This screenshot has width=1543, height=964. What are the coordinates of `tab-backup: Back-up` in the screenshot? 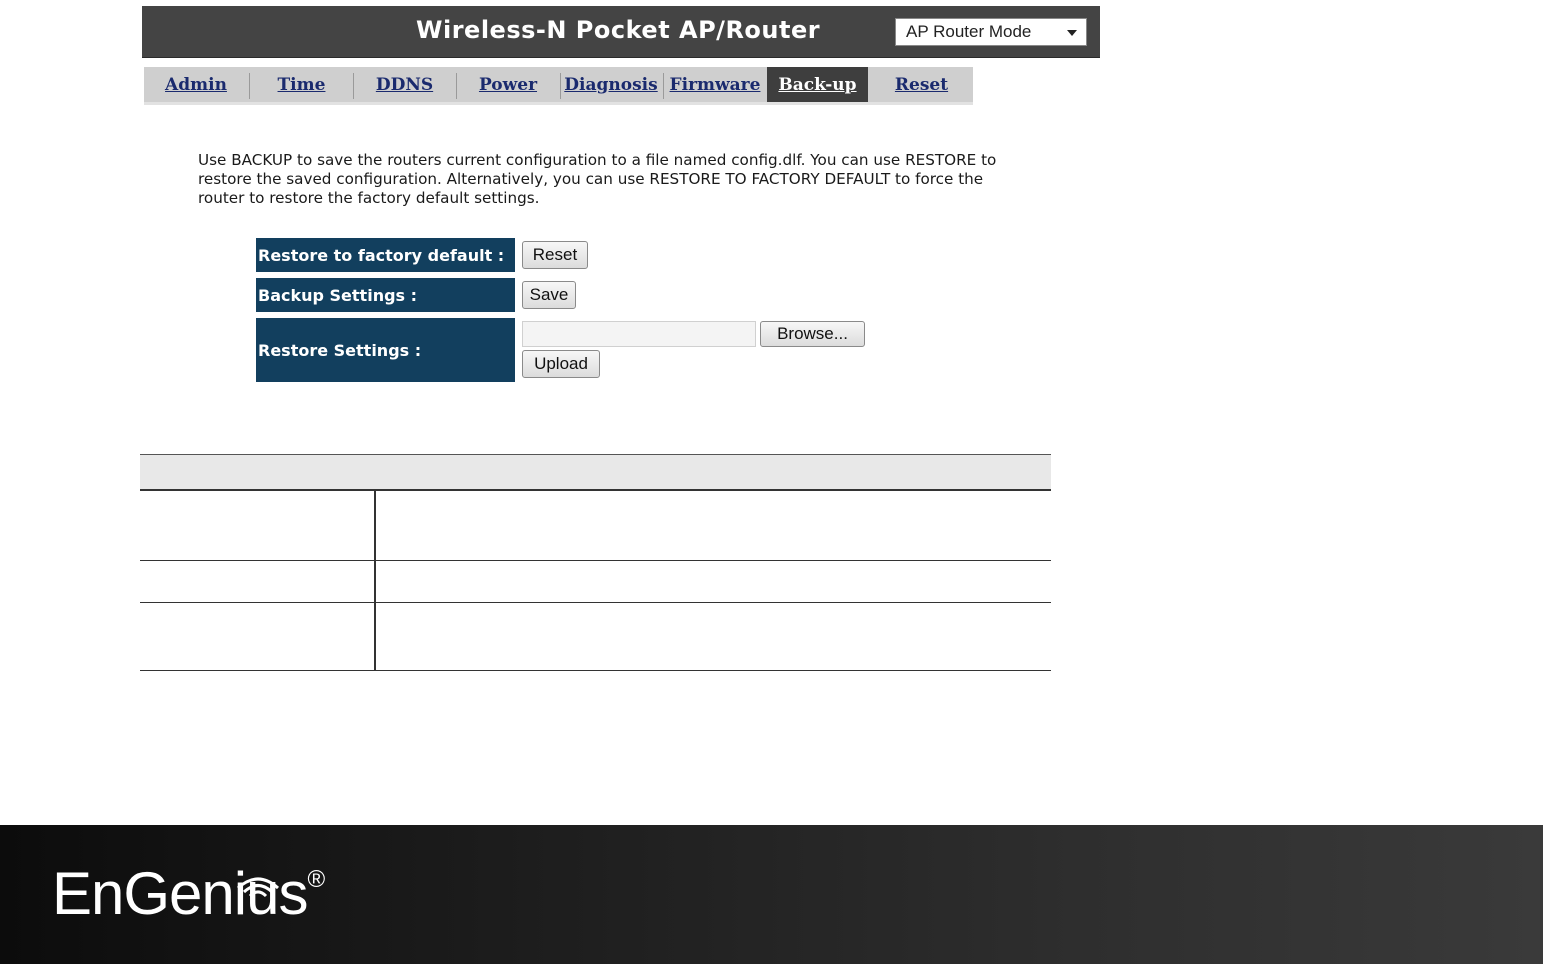 It's located at (817, 84).